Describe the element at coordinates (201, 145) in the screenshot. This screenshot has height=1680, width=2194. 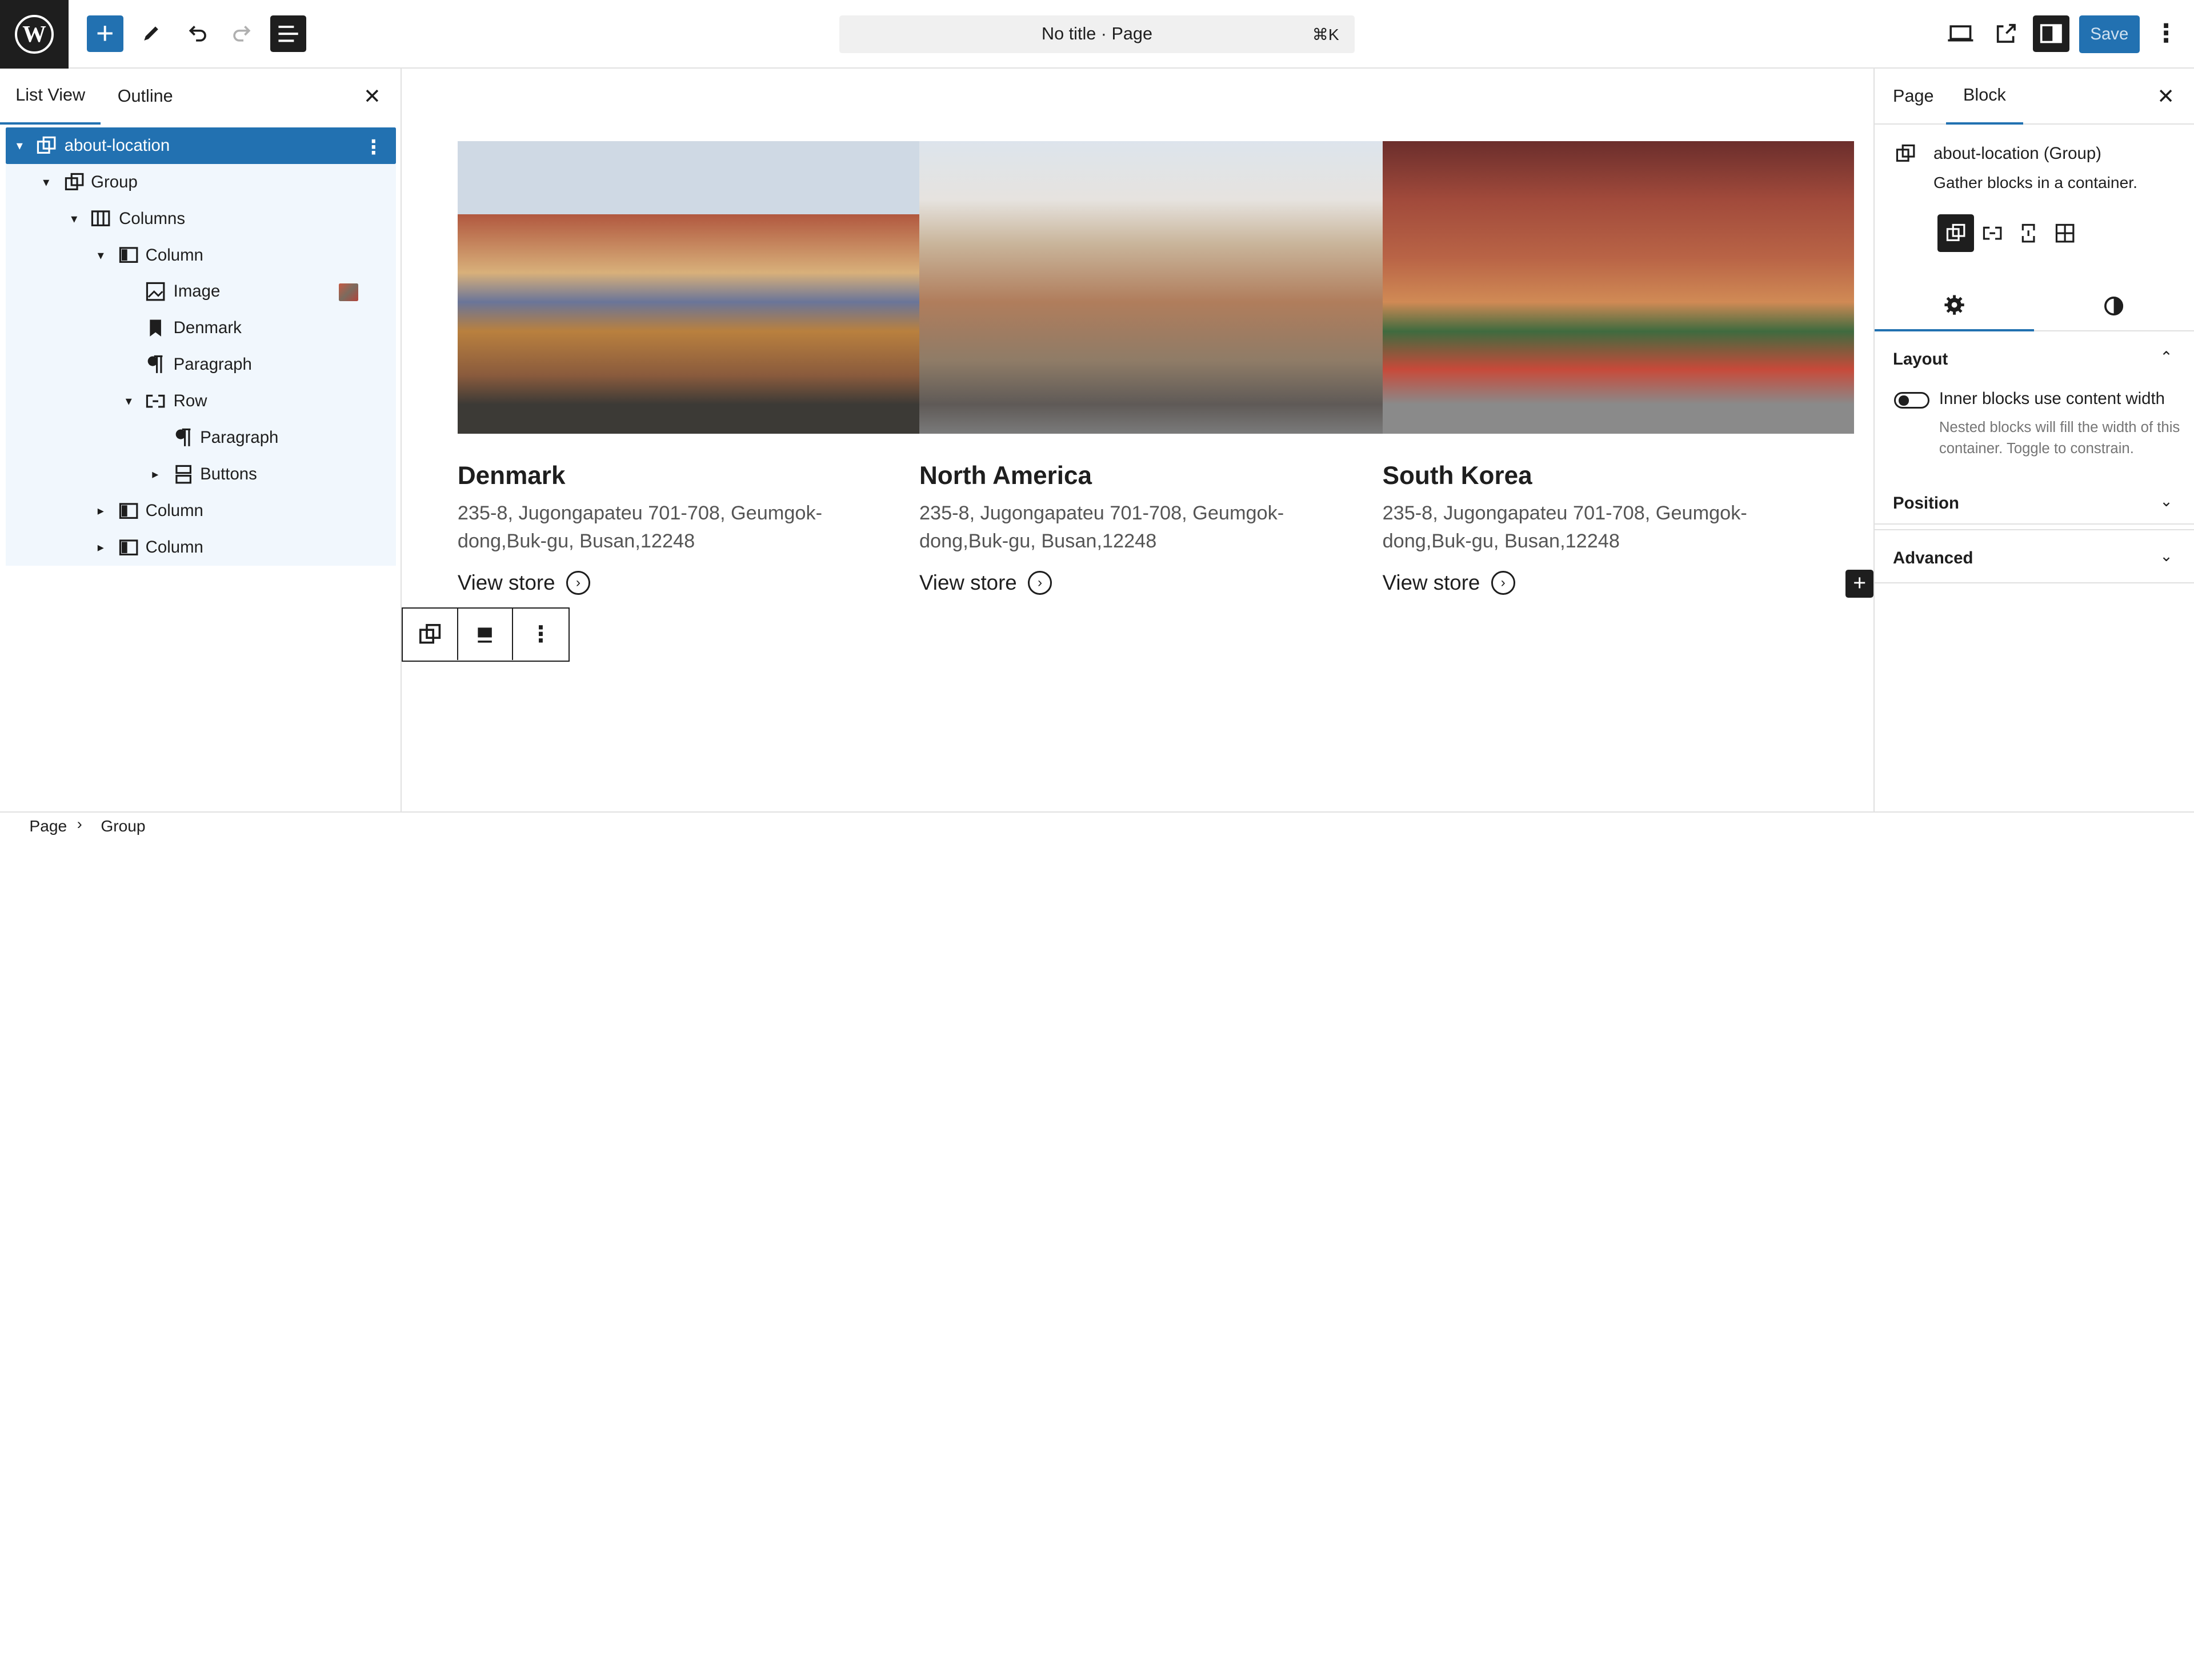
I see `tree-item-about-location: ▾ about-location ⋮` at that location.